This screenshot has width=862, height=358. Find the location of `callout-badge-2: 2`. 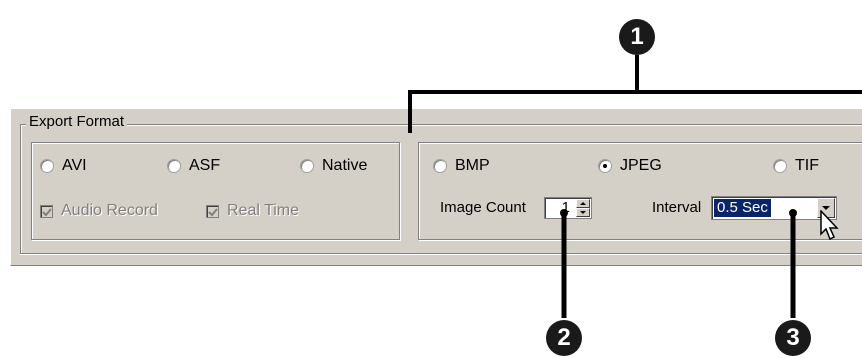

callout-badge-2: 2 is located at coordinates (564, 338).